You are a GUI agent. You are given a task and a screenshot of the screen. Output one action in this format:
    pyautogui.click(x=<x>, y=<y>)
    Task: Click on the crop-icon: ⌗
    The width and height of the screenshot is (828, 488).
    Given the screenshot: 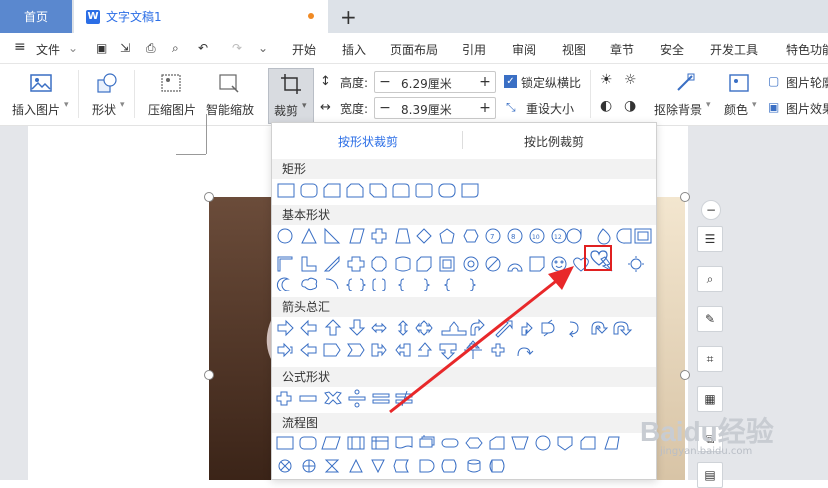 What is the action you would take?
    pyautogui.click(x=710, y=359)
    